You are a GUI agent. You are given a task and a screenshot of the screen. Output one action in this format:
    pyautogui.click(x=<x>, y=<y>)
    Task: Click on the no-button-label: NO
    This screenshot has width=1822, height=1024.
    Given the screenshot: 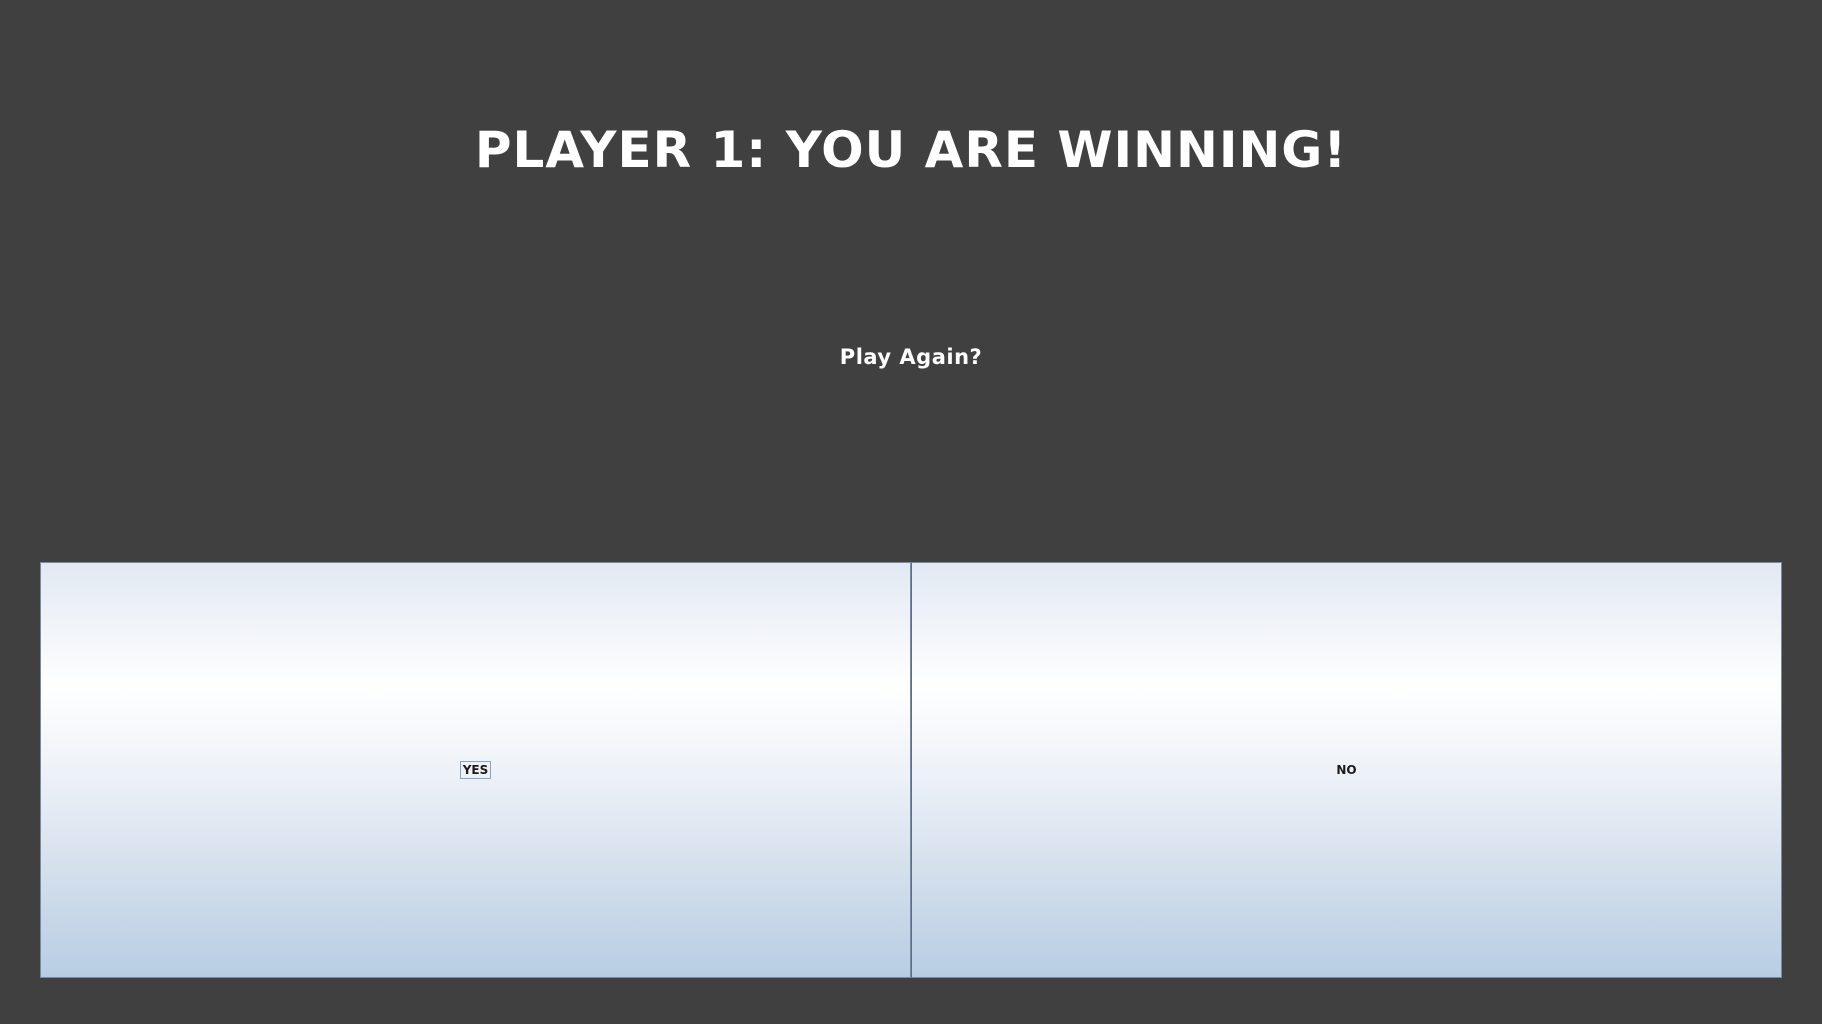 What is the action you would take?
    pyautogui.click(x=1346, y=770)
    